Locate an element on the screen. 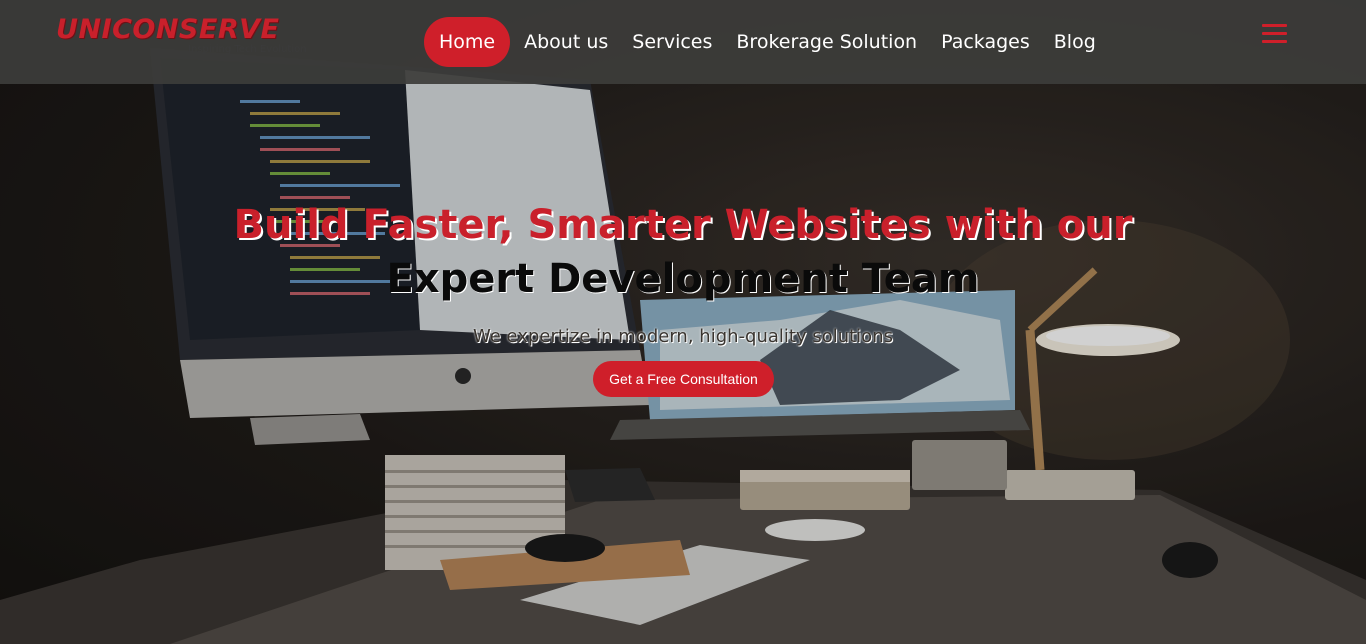 This screenshot has height=644, width=1366. hamburger-menu-icon is located at coordinates (1275, 34).